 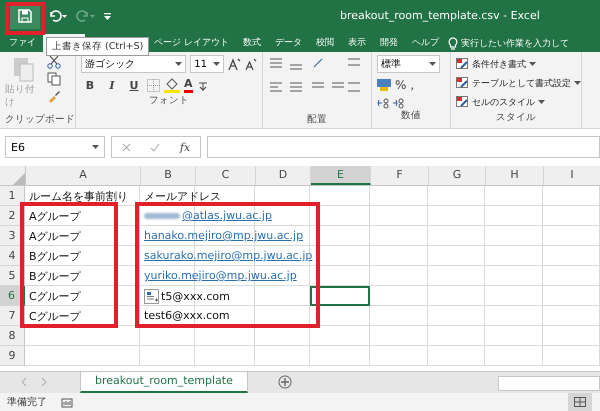 I want to click on borders-icon, so click(x=153, y=85).